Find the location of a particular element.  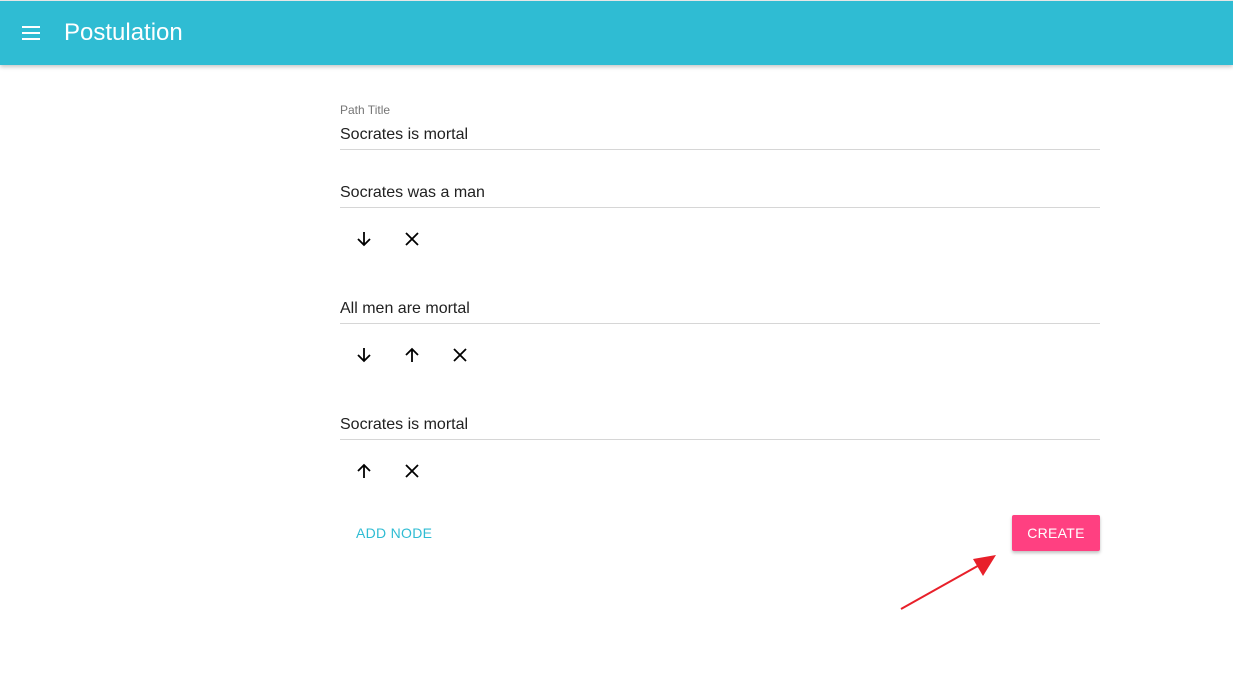

app-bar: Postulation is located at coordinates (616, 32).